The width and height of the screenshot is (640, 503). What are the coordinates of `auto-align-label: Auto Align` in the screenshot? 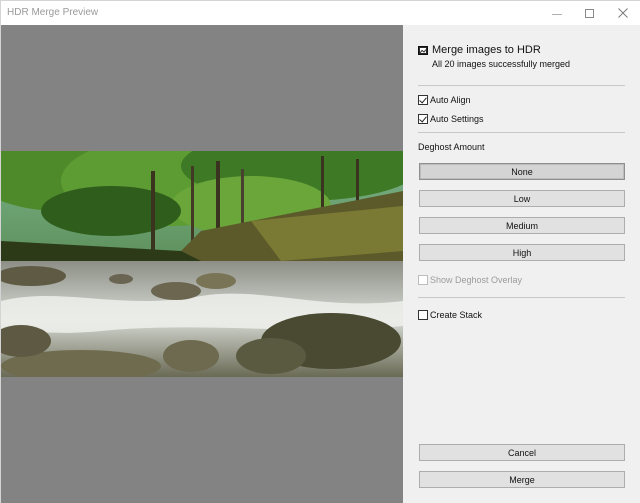 It's located at (450, 100).